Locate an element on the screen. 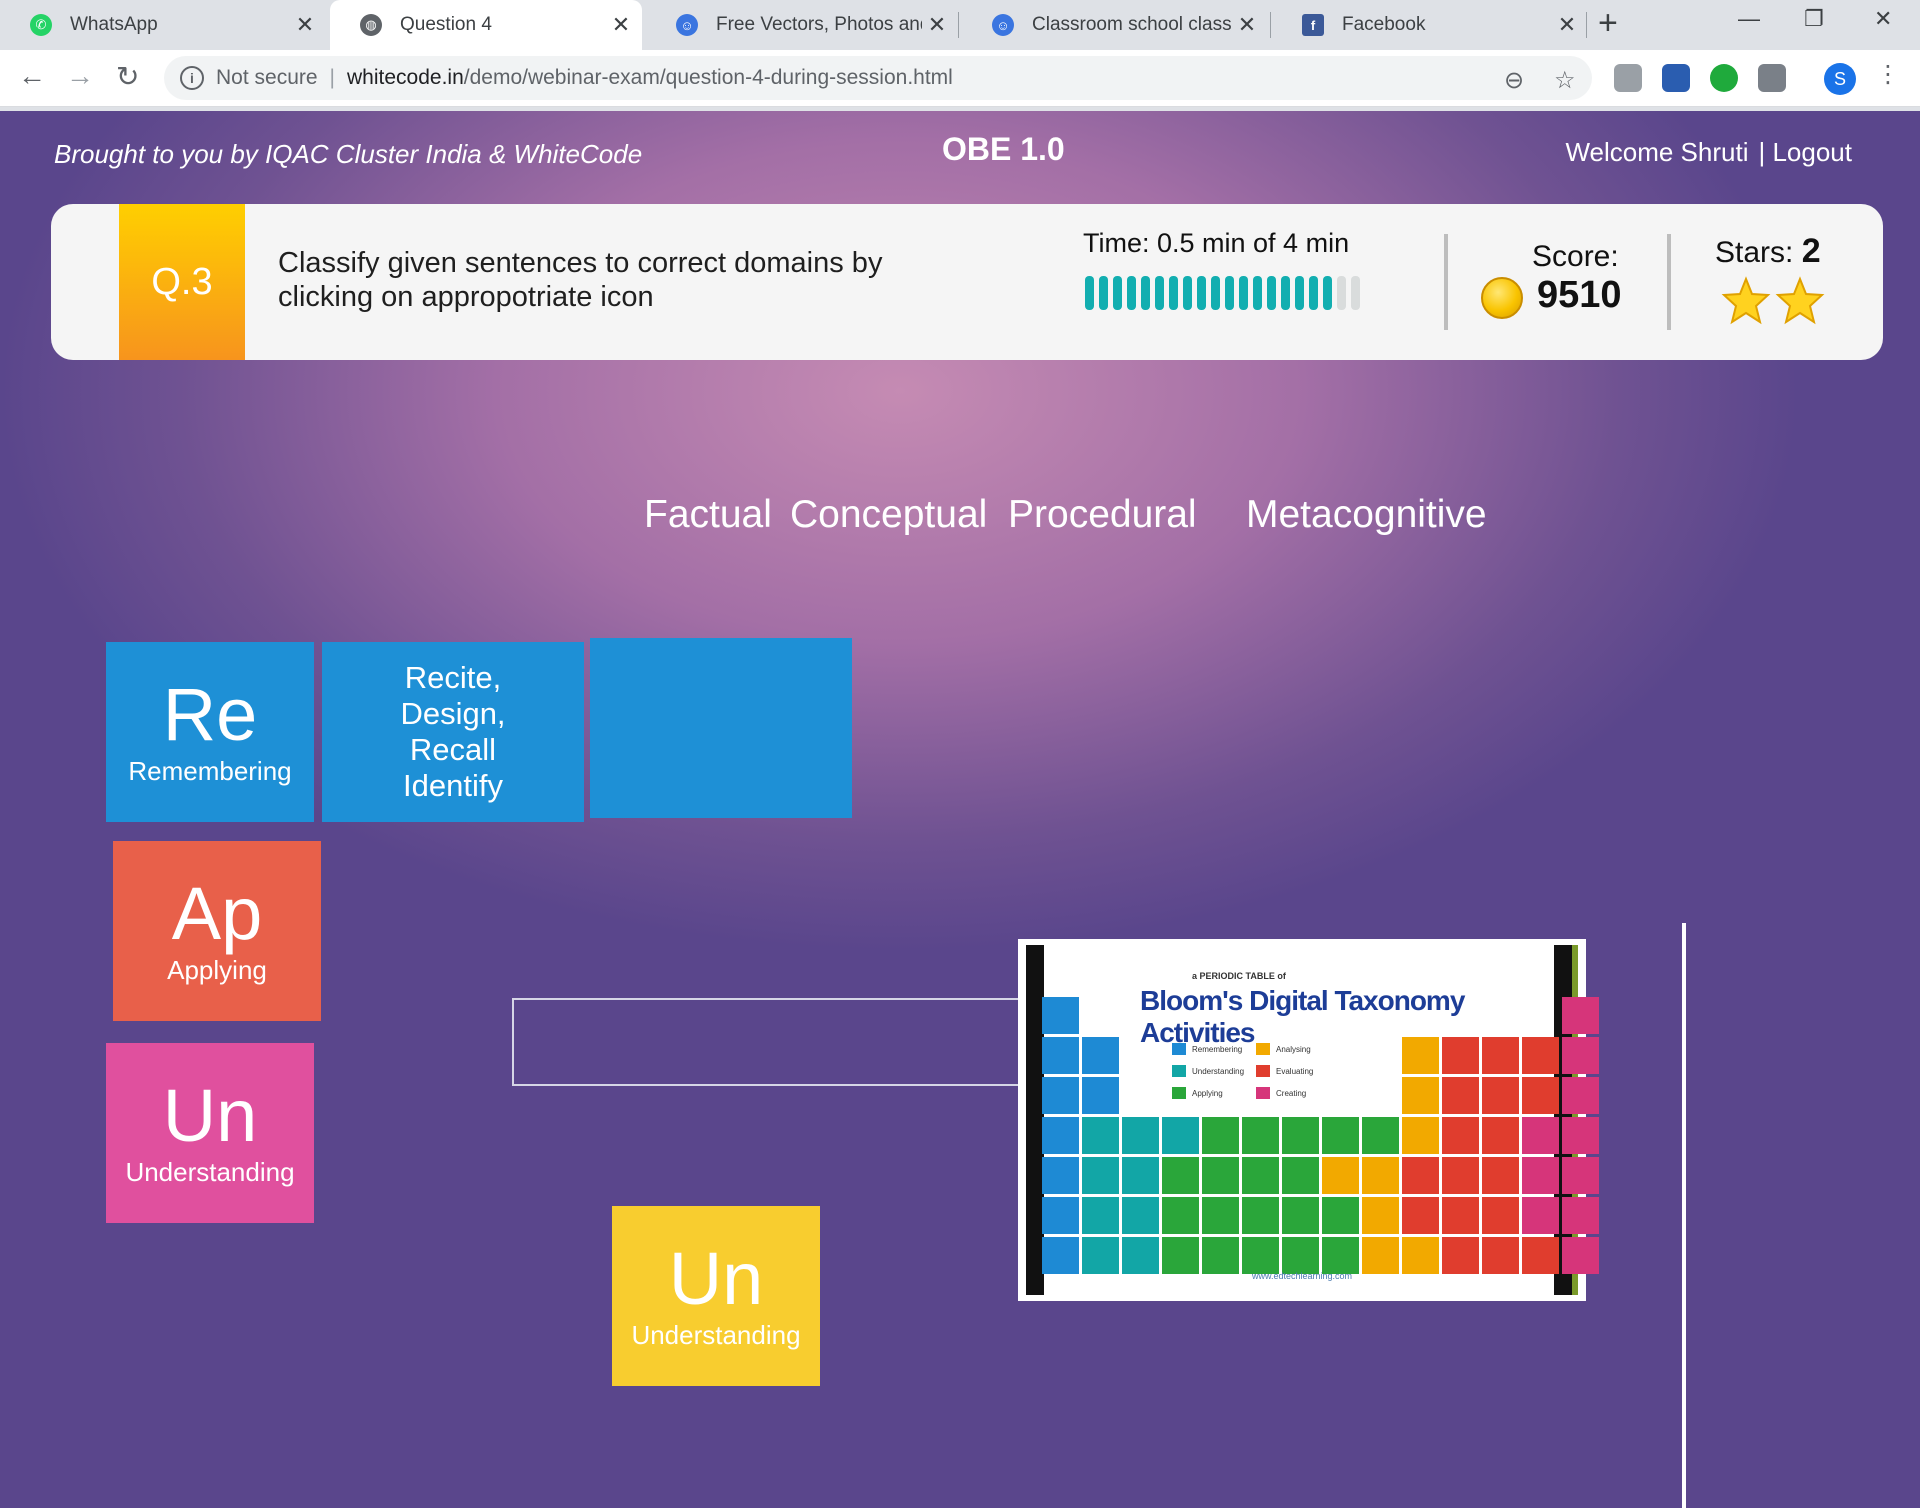  logout-link: | Logout is located at coordinates (1805, 152).